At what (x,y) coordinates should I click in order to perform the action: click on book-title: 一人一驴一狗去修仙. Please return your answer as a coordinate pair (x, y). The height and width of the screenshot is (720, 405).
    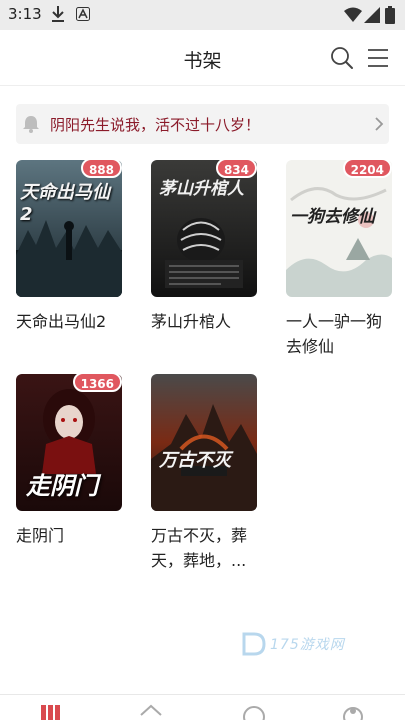
    Looking at the image, I should click on (334, 334).